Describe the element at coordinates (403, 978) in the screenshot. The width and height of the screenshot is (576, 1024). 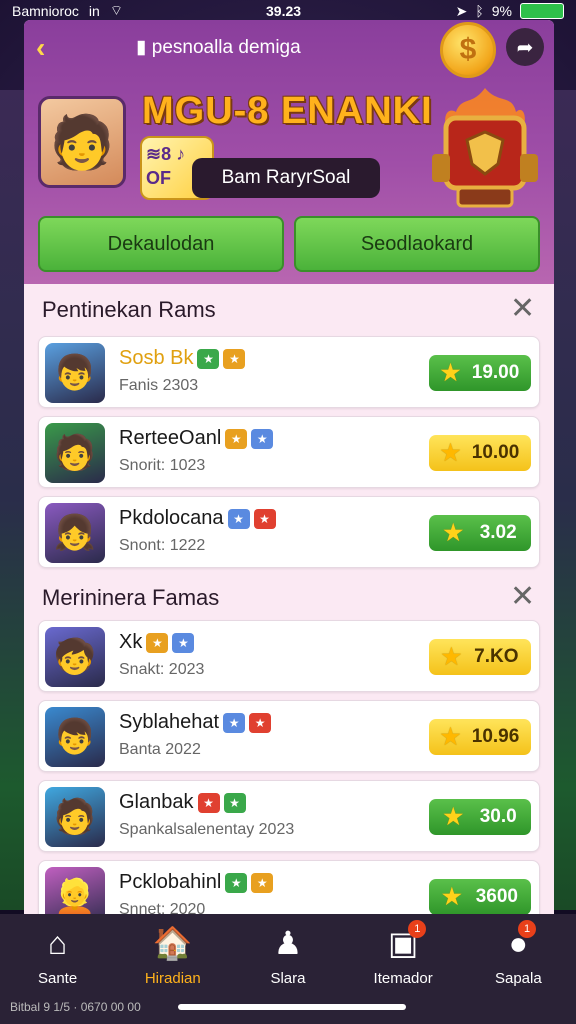
I see `tab-label: Itemador` at that location.